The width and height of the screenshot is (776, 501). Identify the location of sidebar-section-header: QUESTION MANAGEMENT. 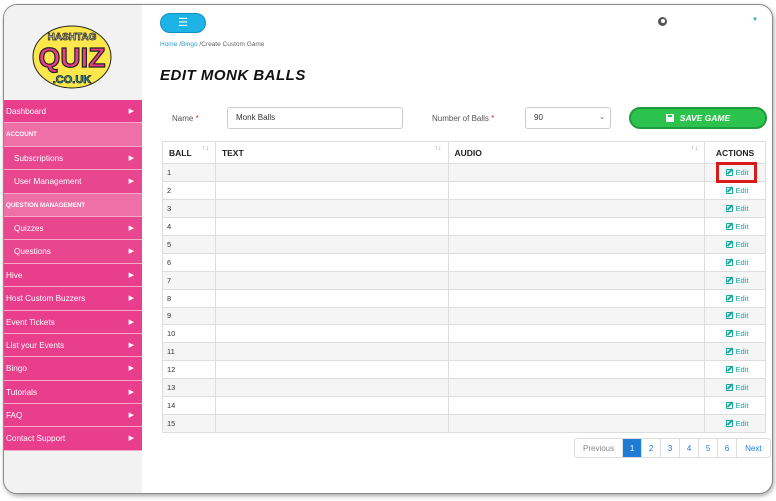
(73, 205).